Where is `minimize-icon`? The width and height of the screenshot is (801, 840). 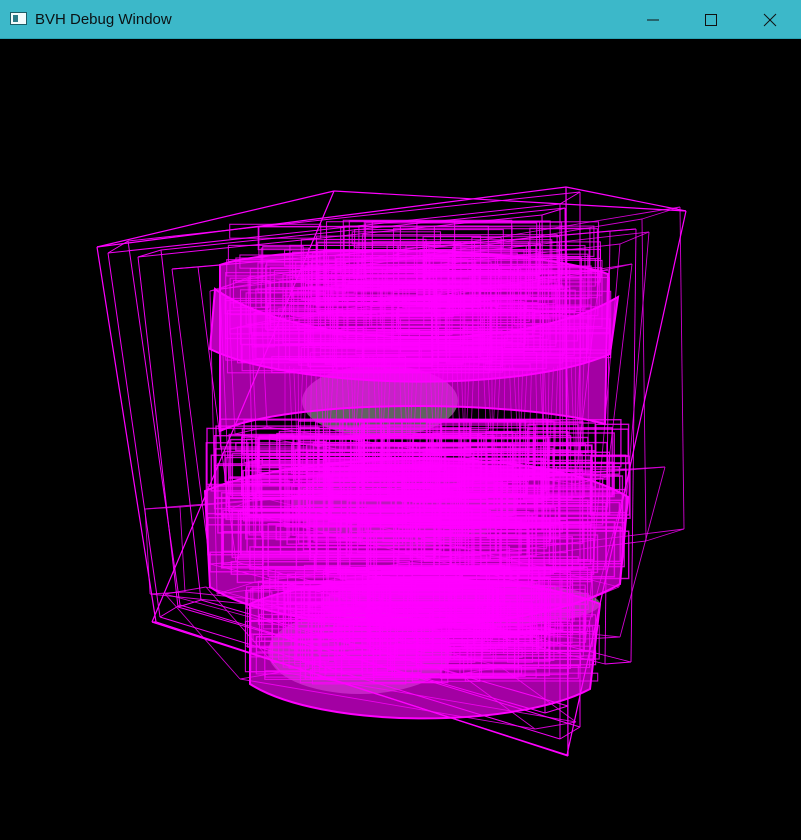 minimize-icon is located at coordinates (653, 19).